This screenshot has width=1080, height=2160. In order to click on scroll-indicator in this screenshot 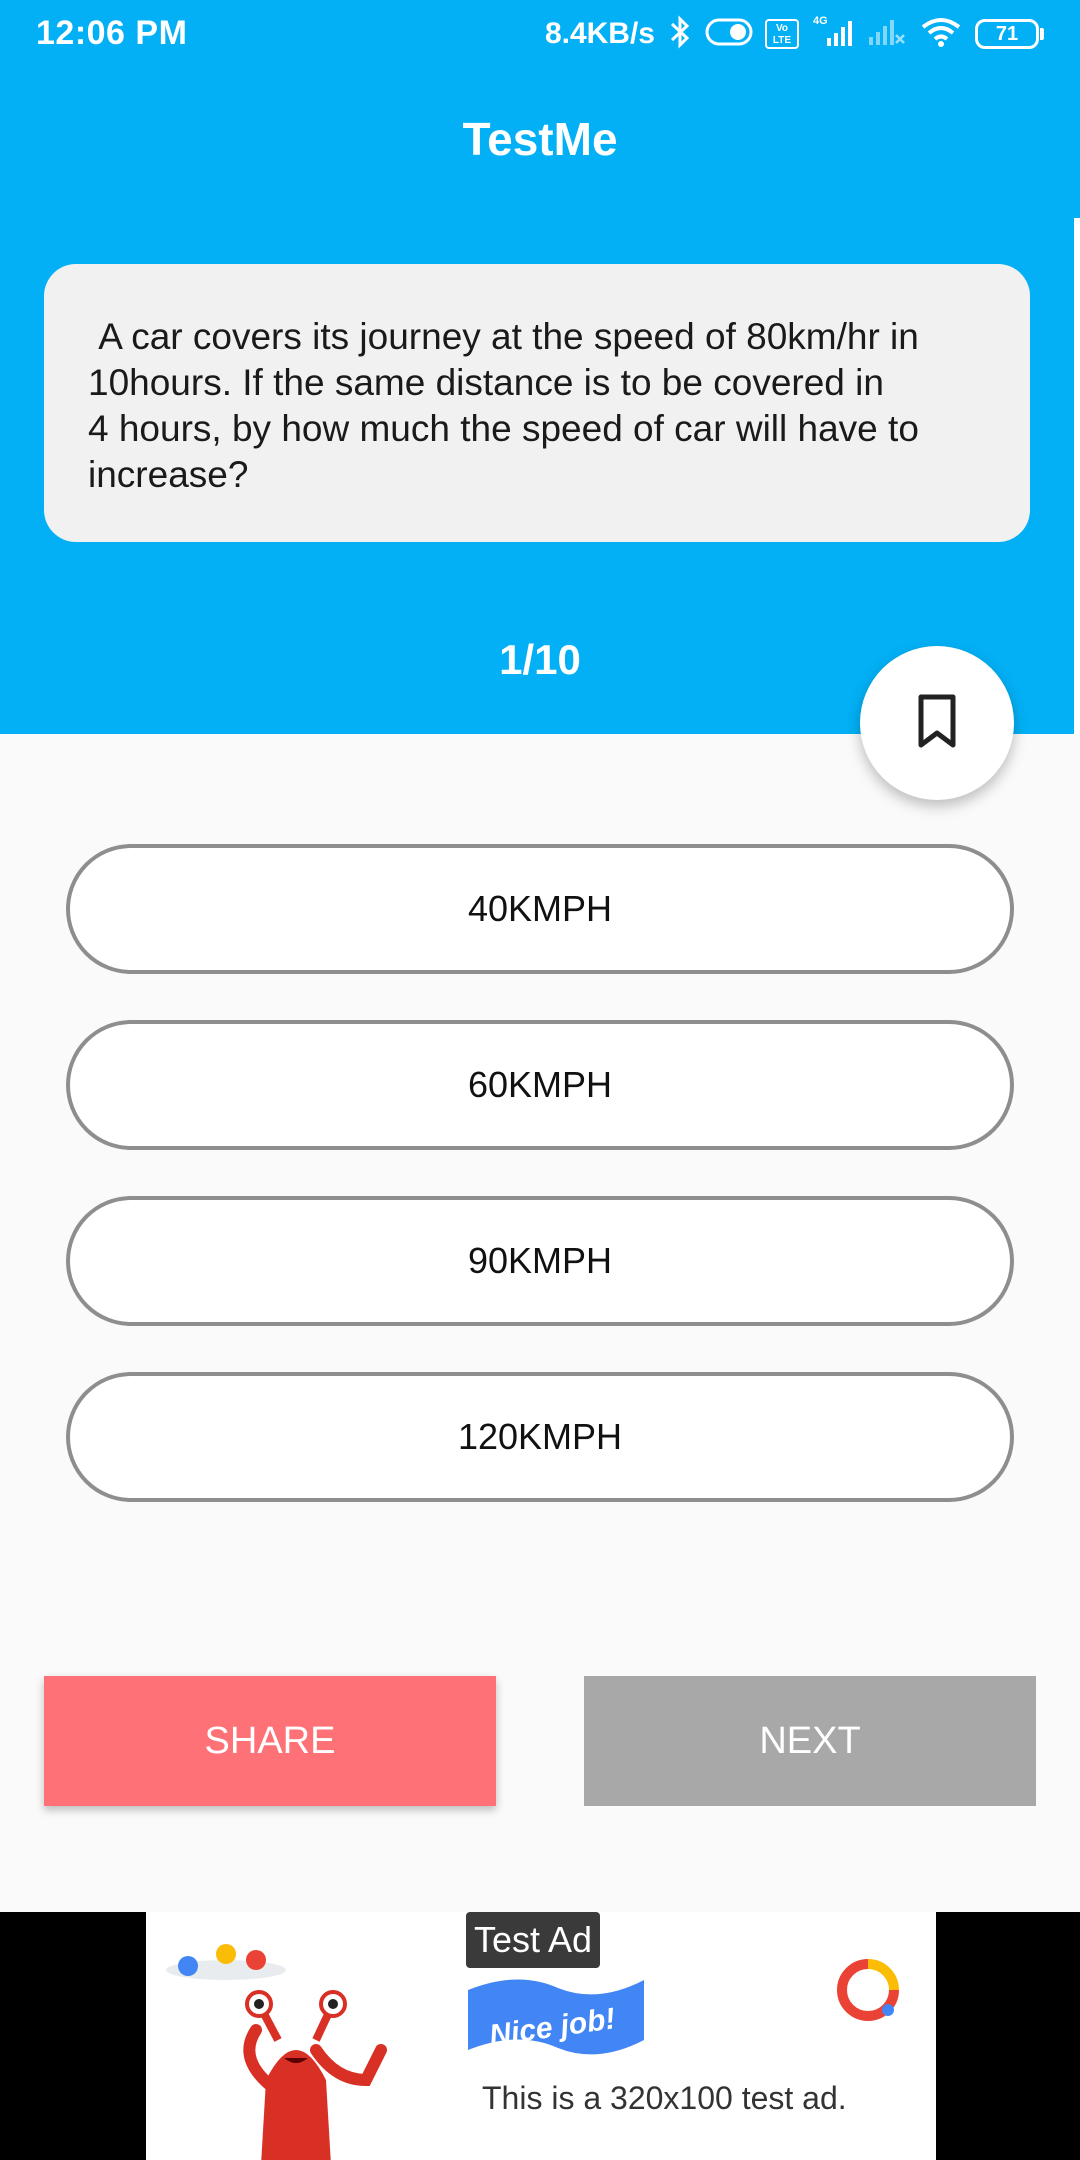, I will do `click(1077, 476)`.